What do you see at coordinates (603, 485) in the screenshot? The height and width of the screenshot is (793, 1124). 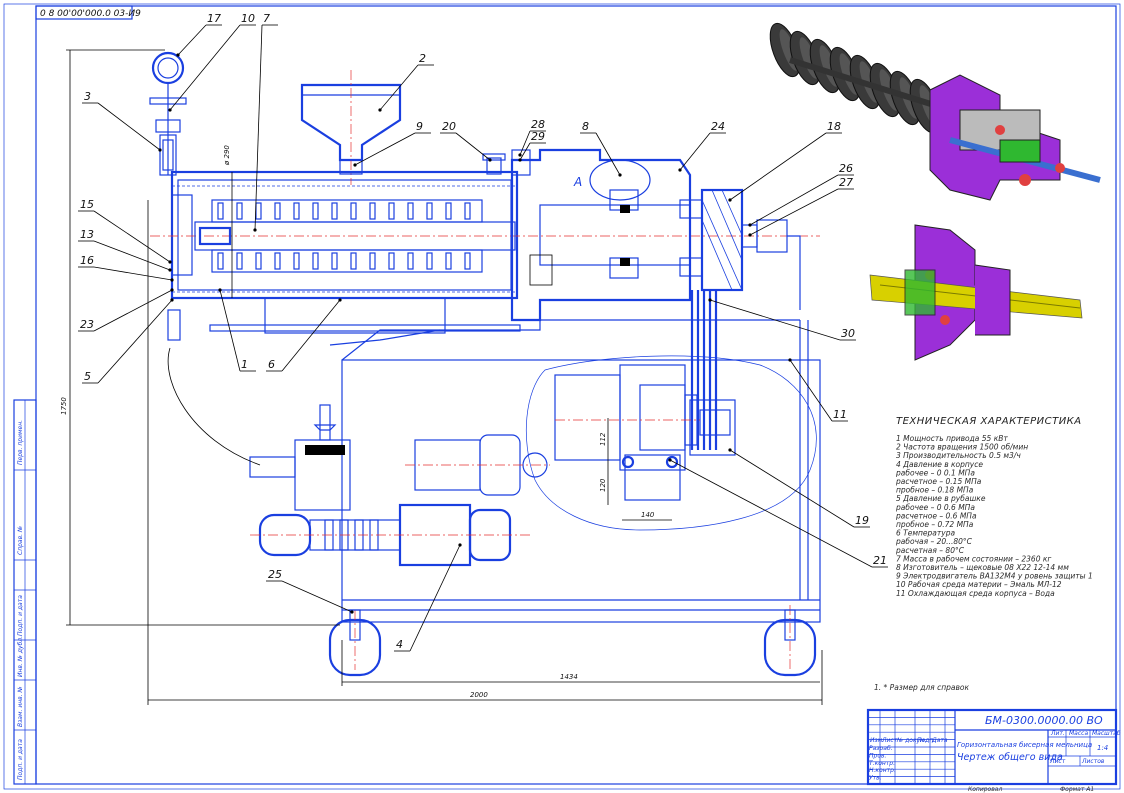 I see `dim-d2: 120` at bounding box center [603, 485].